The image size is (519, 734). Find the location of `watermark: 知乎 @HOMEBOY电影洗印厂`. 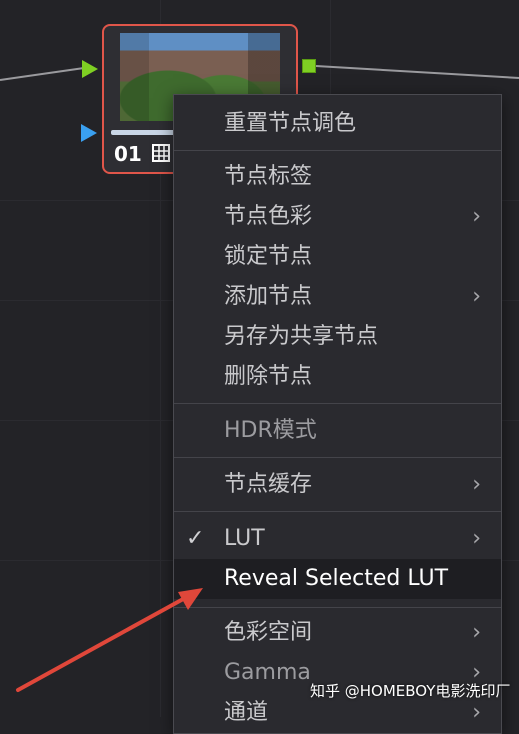

watermark: 知乎 @HOMEBOY电影洗印厂 is located at coordinates (410, 691).